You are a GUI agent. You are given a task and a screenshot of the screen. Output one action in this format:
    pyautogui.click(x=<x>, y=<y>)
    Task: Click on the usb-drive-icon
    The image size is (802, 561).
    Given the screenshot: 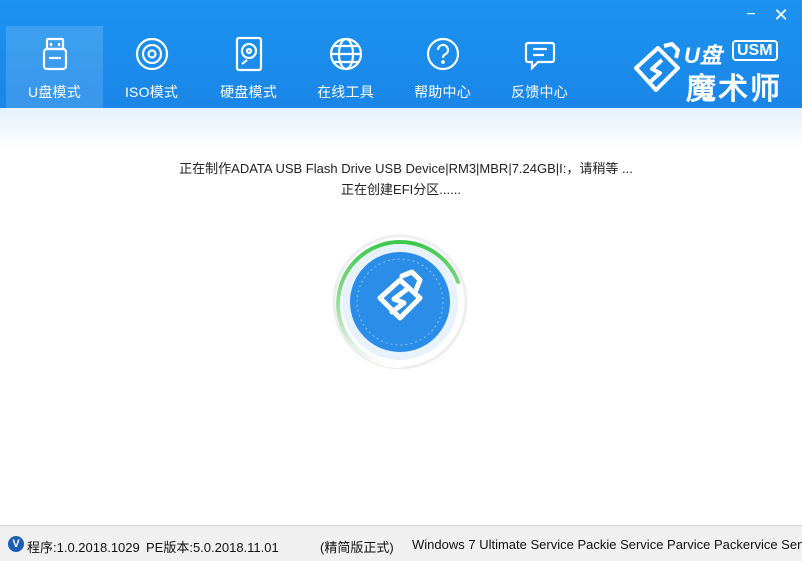 What is the action you would take?
    pyautogui.click(x=54, y=54)
    